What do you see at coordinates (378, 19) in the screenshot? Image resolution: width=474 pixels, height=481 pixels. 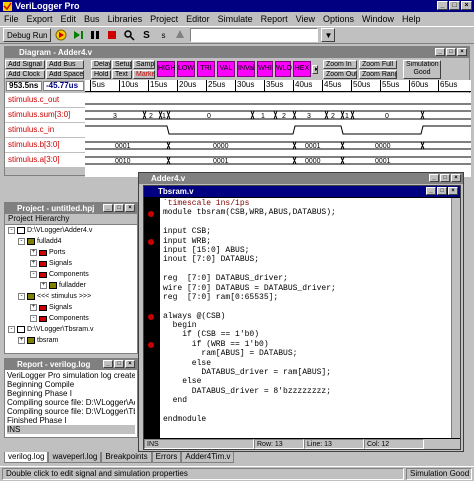 I see `menu-window: Window` at bounding box center [378, 19].